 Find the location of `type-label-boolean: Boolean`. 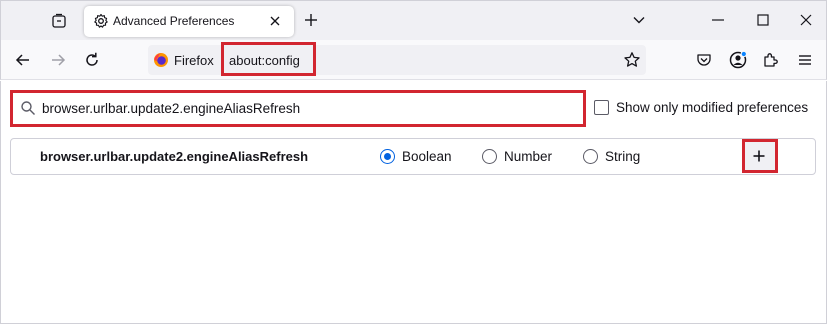

type-label-boolean: Boolean is located at coordinates (427, 156).